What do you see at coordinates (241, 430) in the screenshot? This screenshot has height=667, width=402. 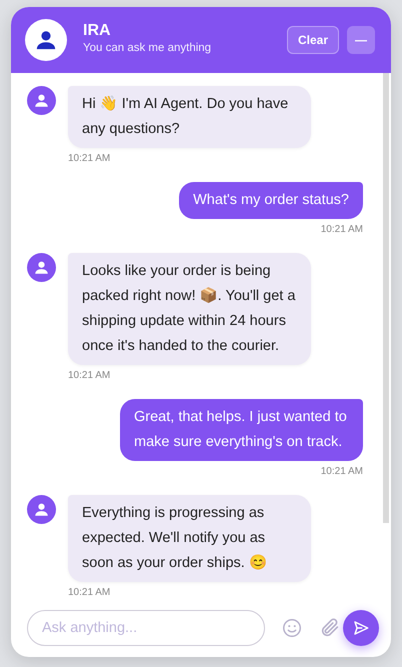 I see `user-message: Great, that helps. I just wanted to make sure everything's on track.` at bounding box center [241, 430].